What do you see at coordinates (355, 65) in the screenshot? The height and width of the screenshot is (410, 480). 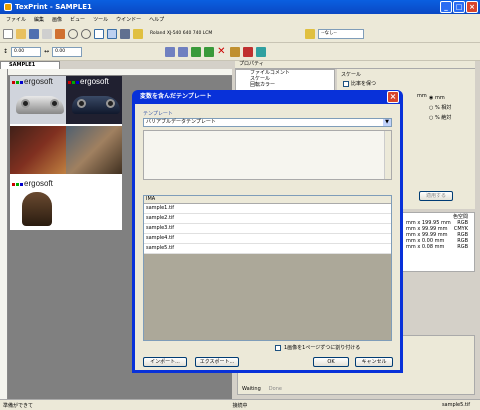 I see `properties-header: プロパティ` at bounding box center [355, 65].